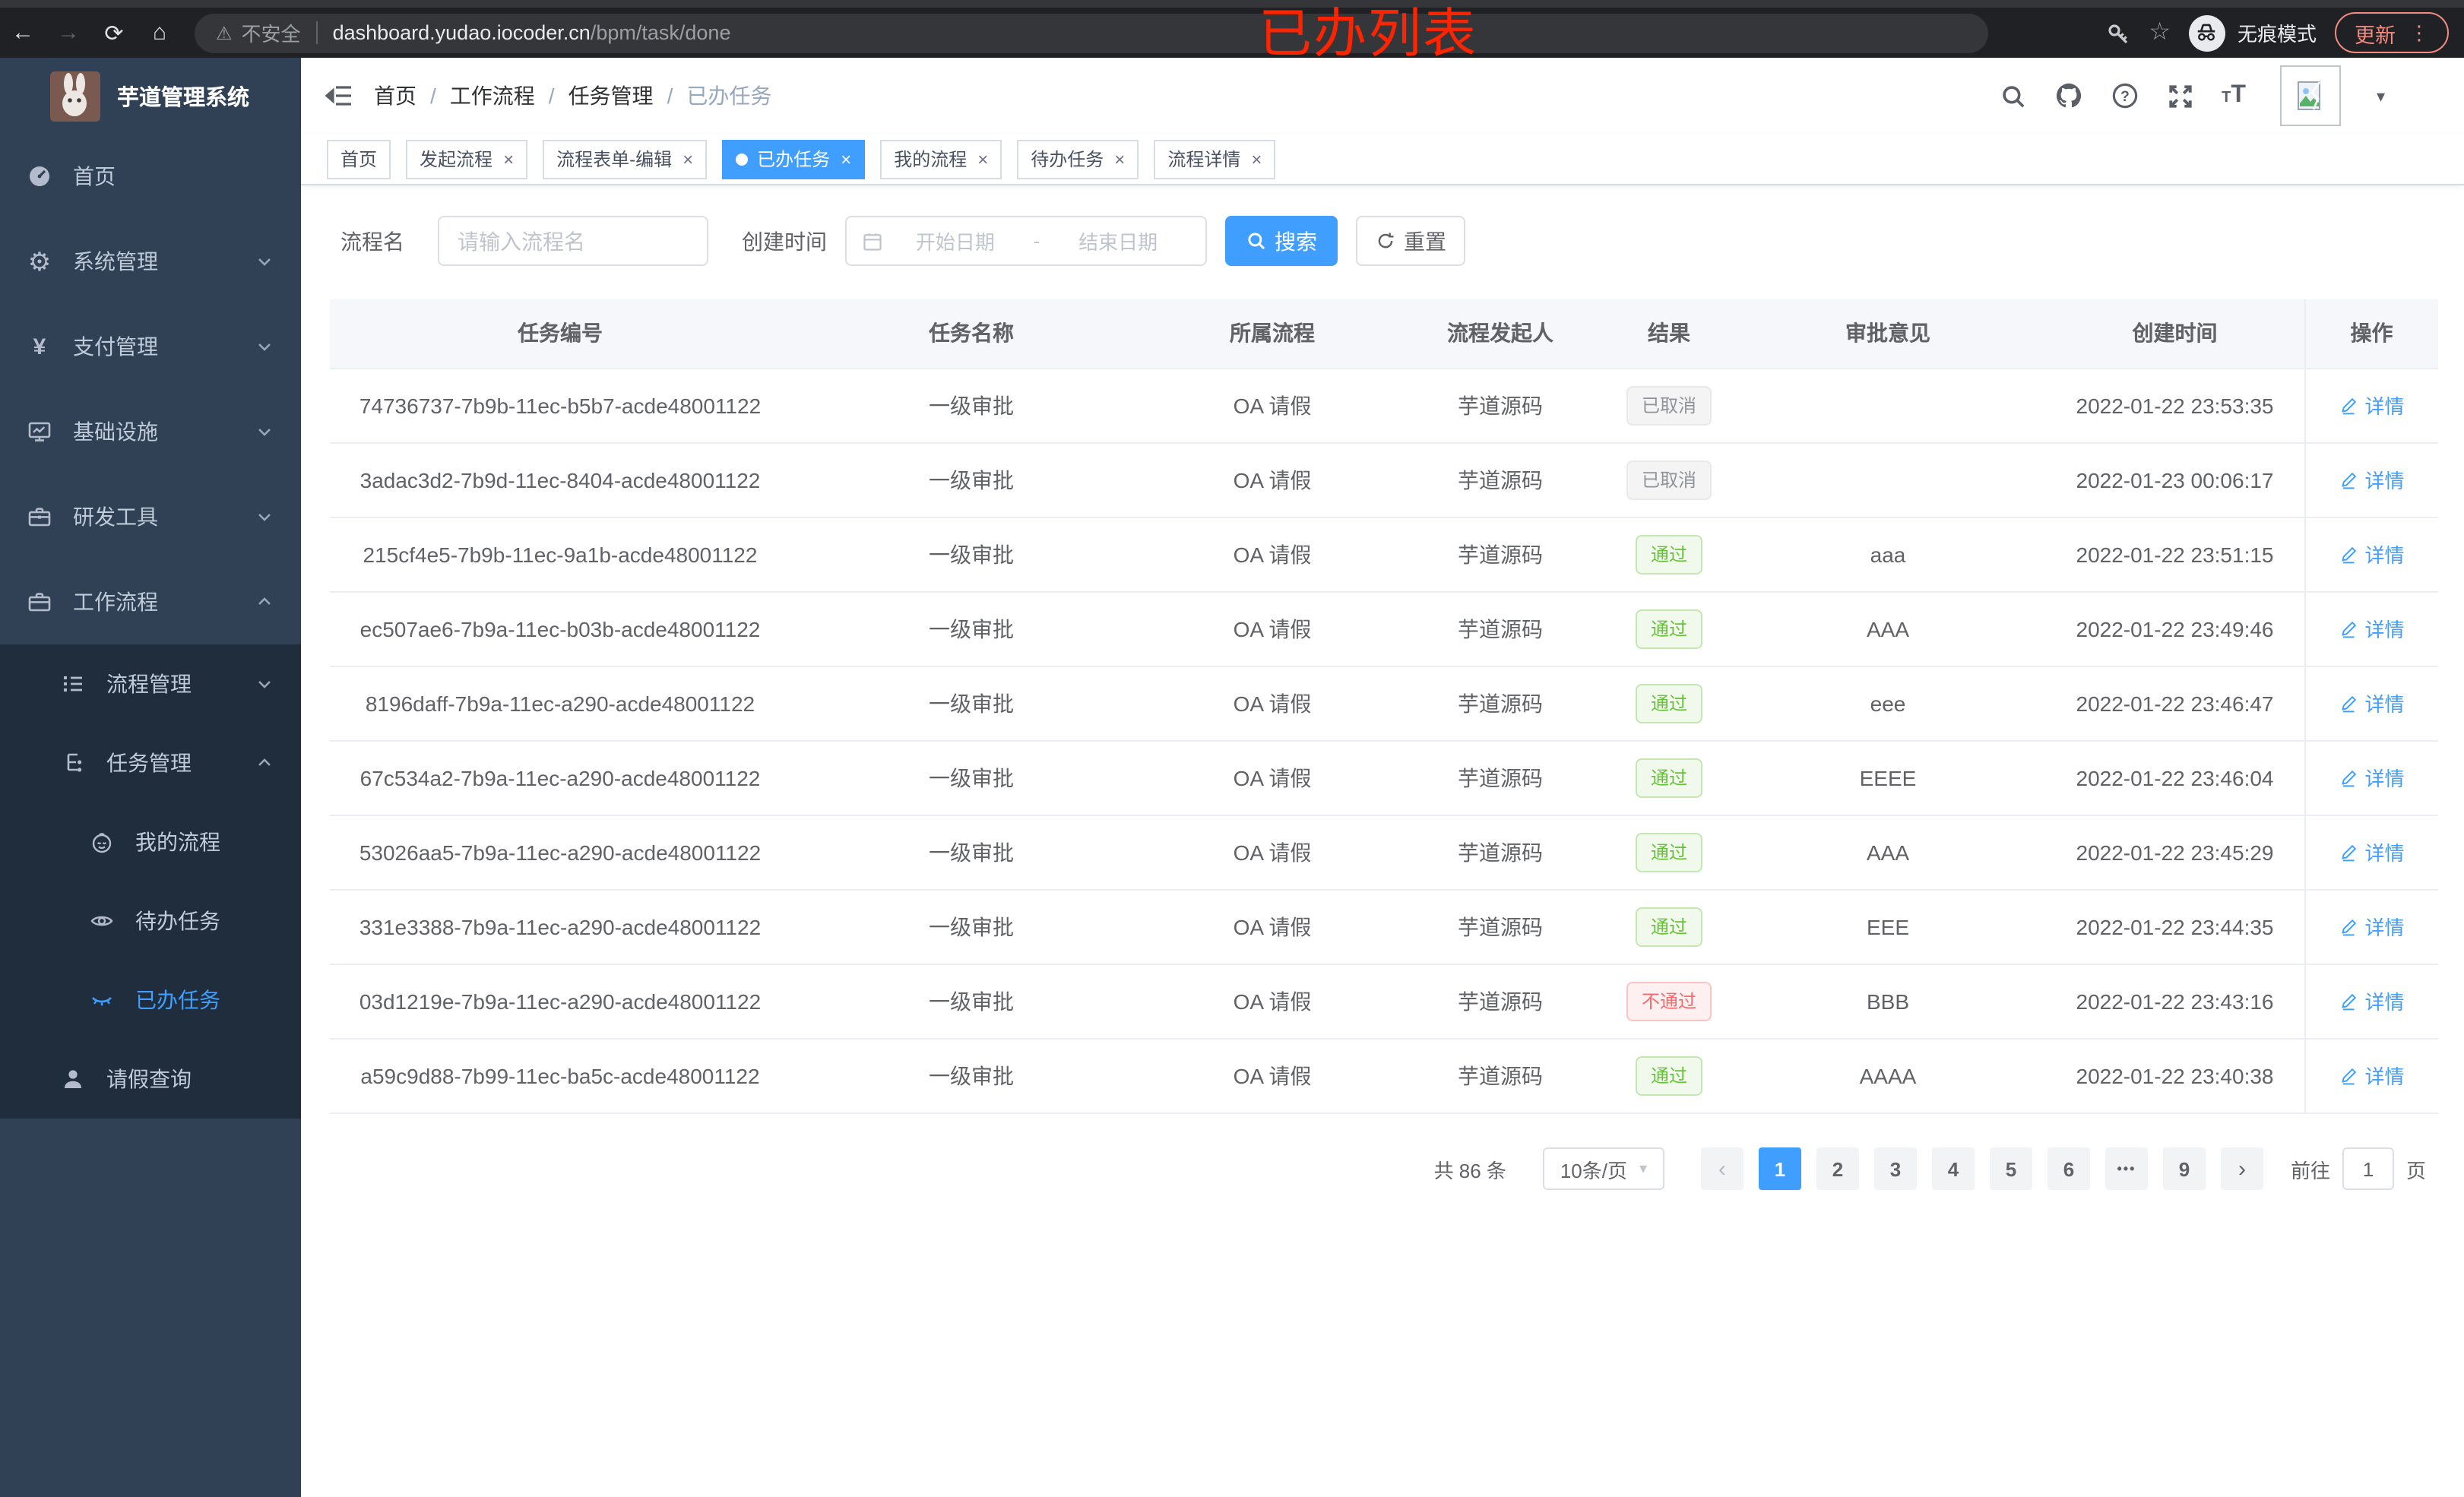 The image size is (2464, 1497). Describe the element at coordinates (150, 261) in the screenshot. I see `sidebar-item-system: ⚙ 系统管理` at that location.